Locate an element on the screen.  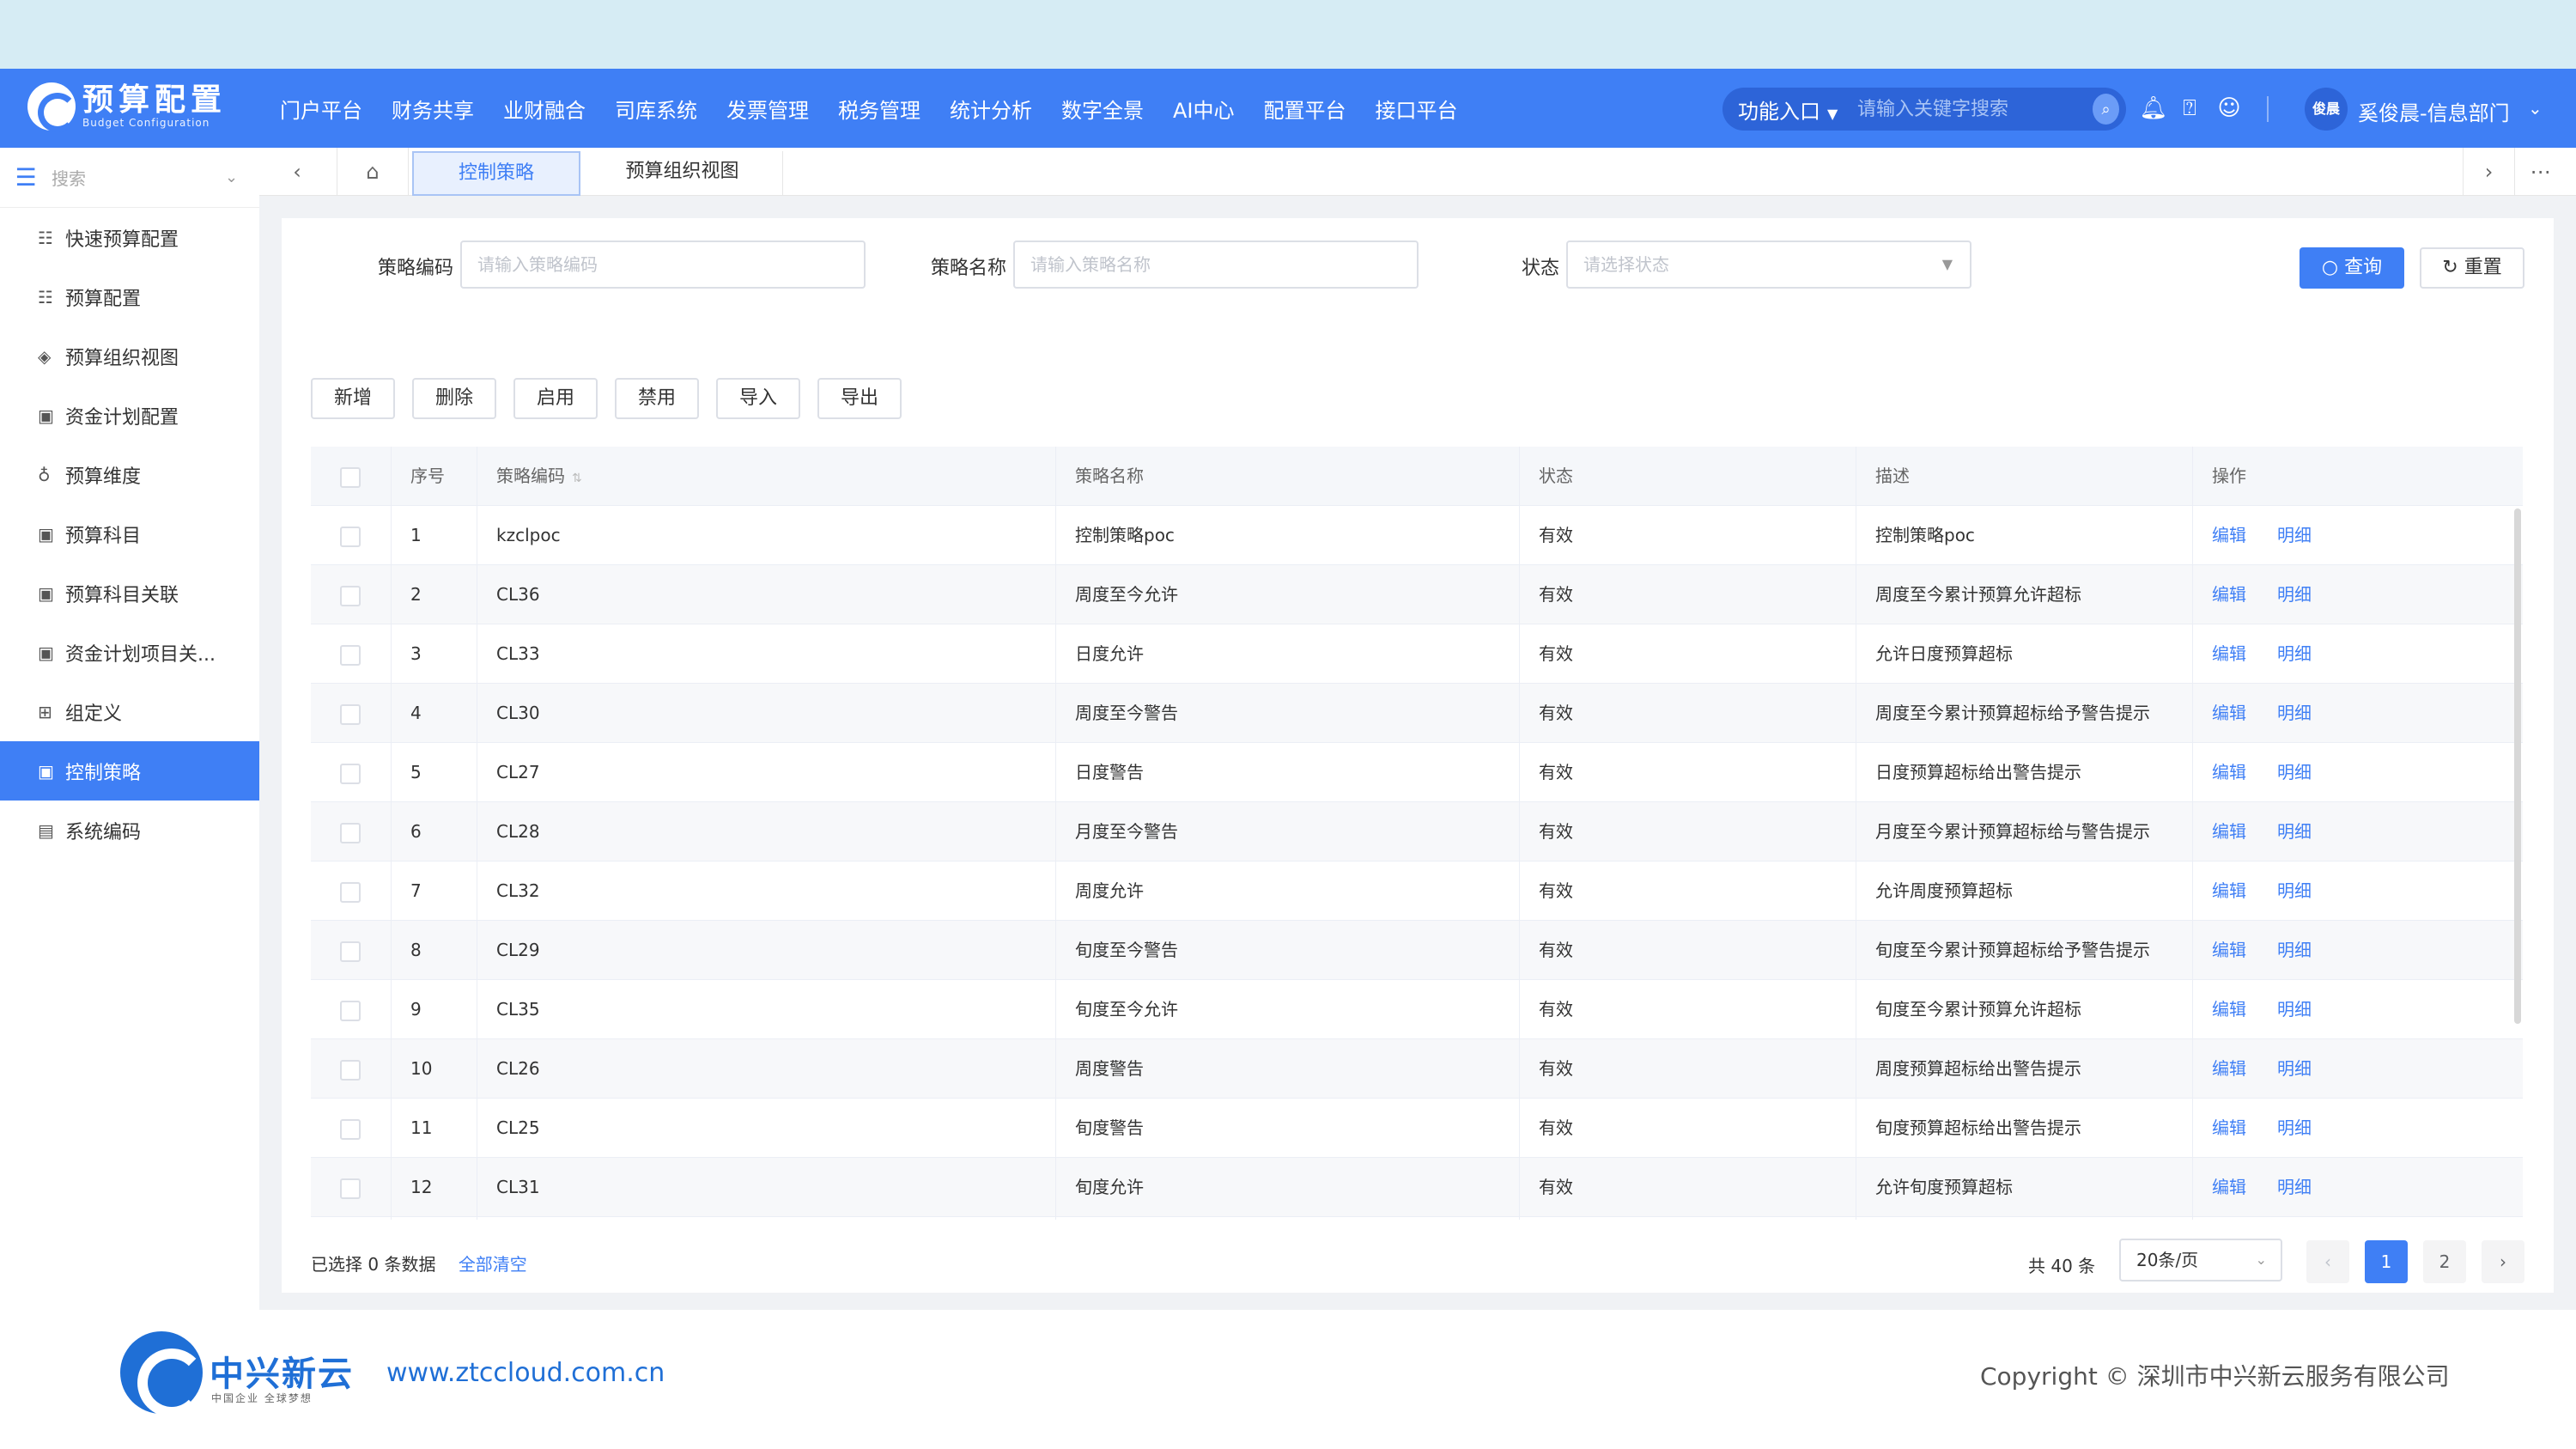
nav-item-9: 配置平台 is located at coordinates (1305, 109).